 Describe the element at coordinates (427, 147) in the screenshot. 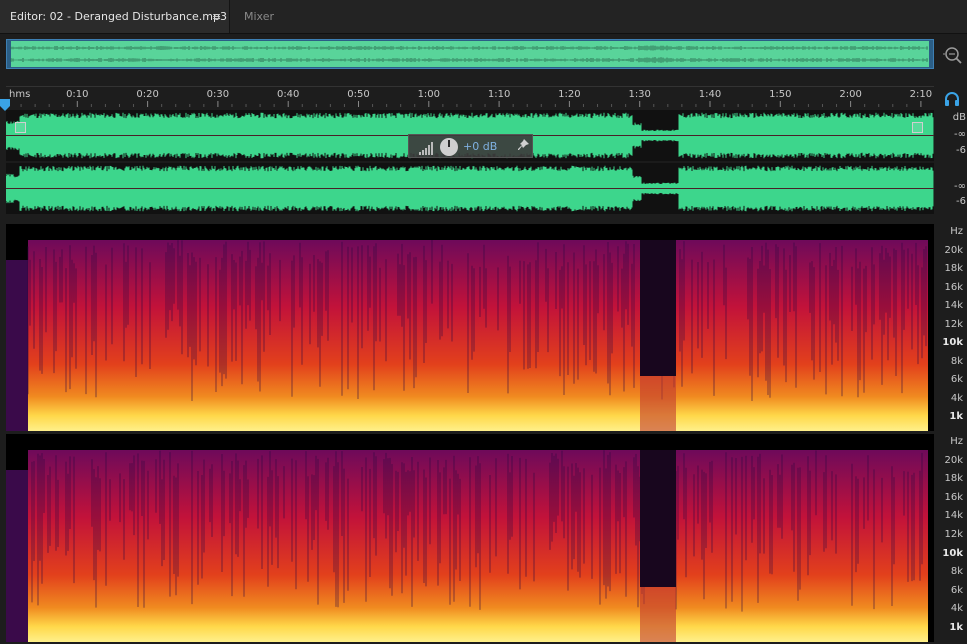

I see `level-meter-icon` at that location.